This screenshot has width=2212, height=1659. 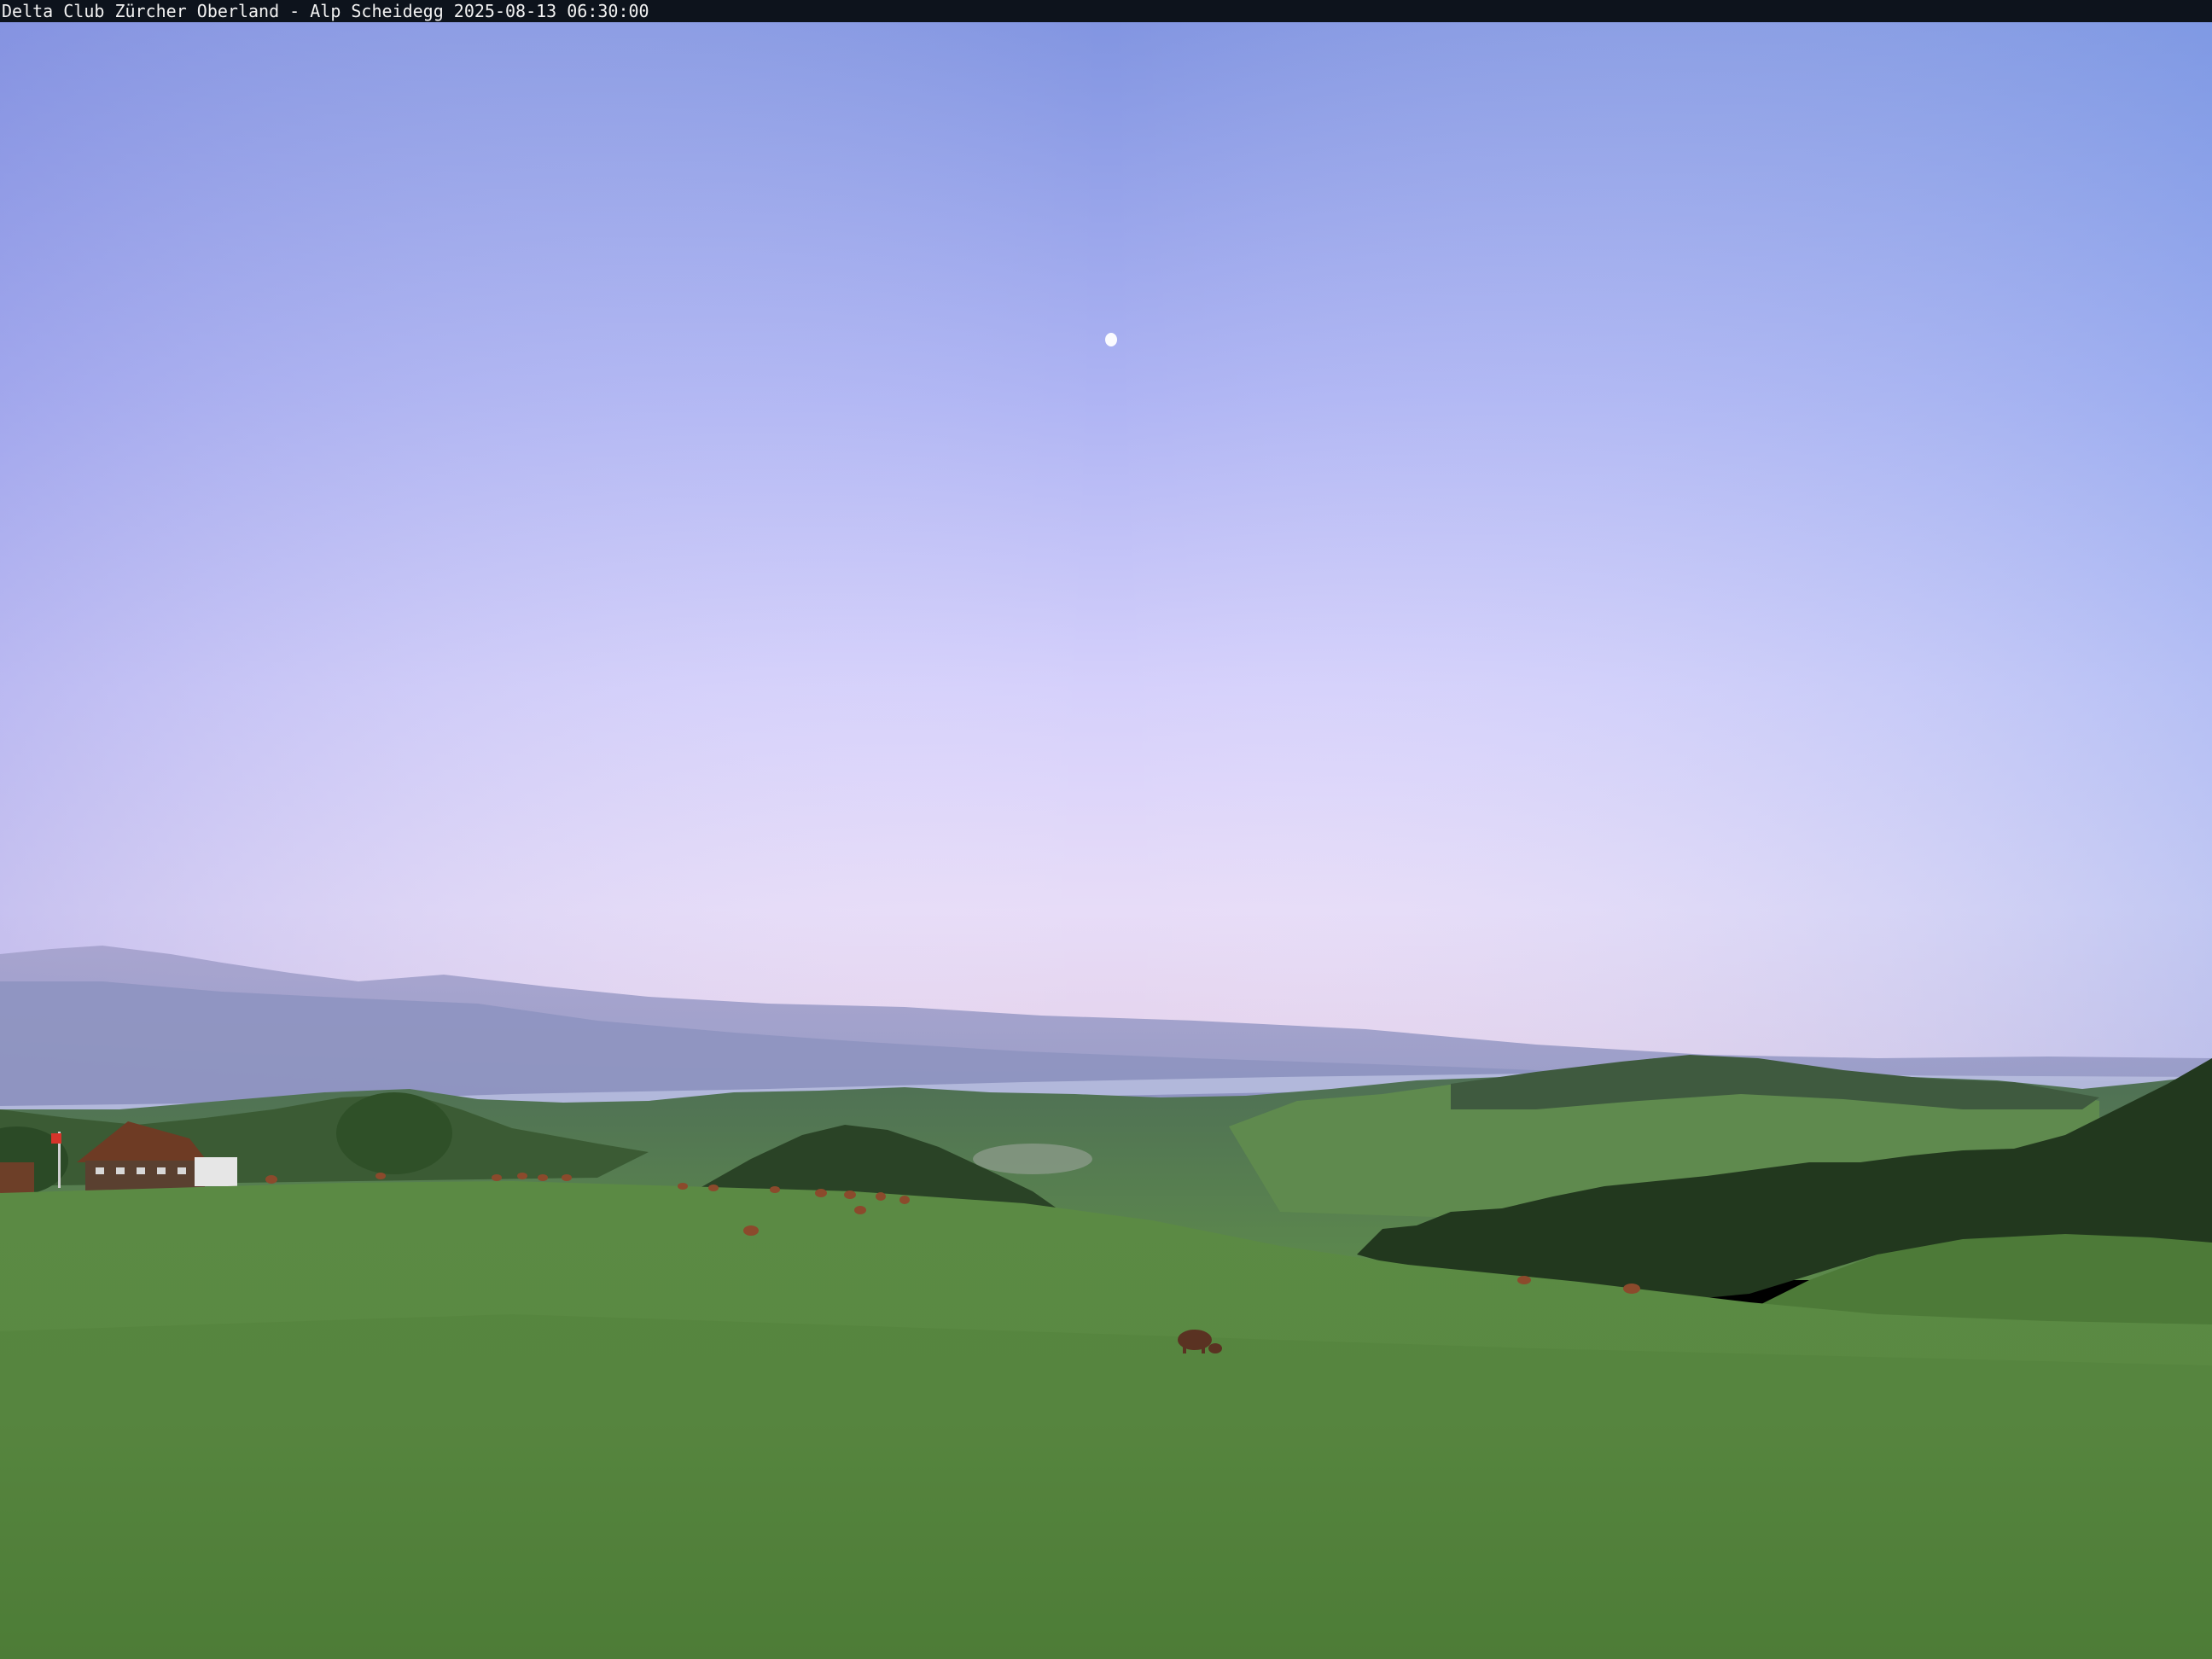 What do you see at coordinates (17, 1179) in the screenshot?
I see `far-left-red-bush` at bounding box center [17, 1179].